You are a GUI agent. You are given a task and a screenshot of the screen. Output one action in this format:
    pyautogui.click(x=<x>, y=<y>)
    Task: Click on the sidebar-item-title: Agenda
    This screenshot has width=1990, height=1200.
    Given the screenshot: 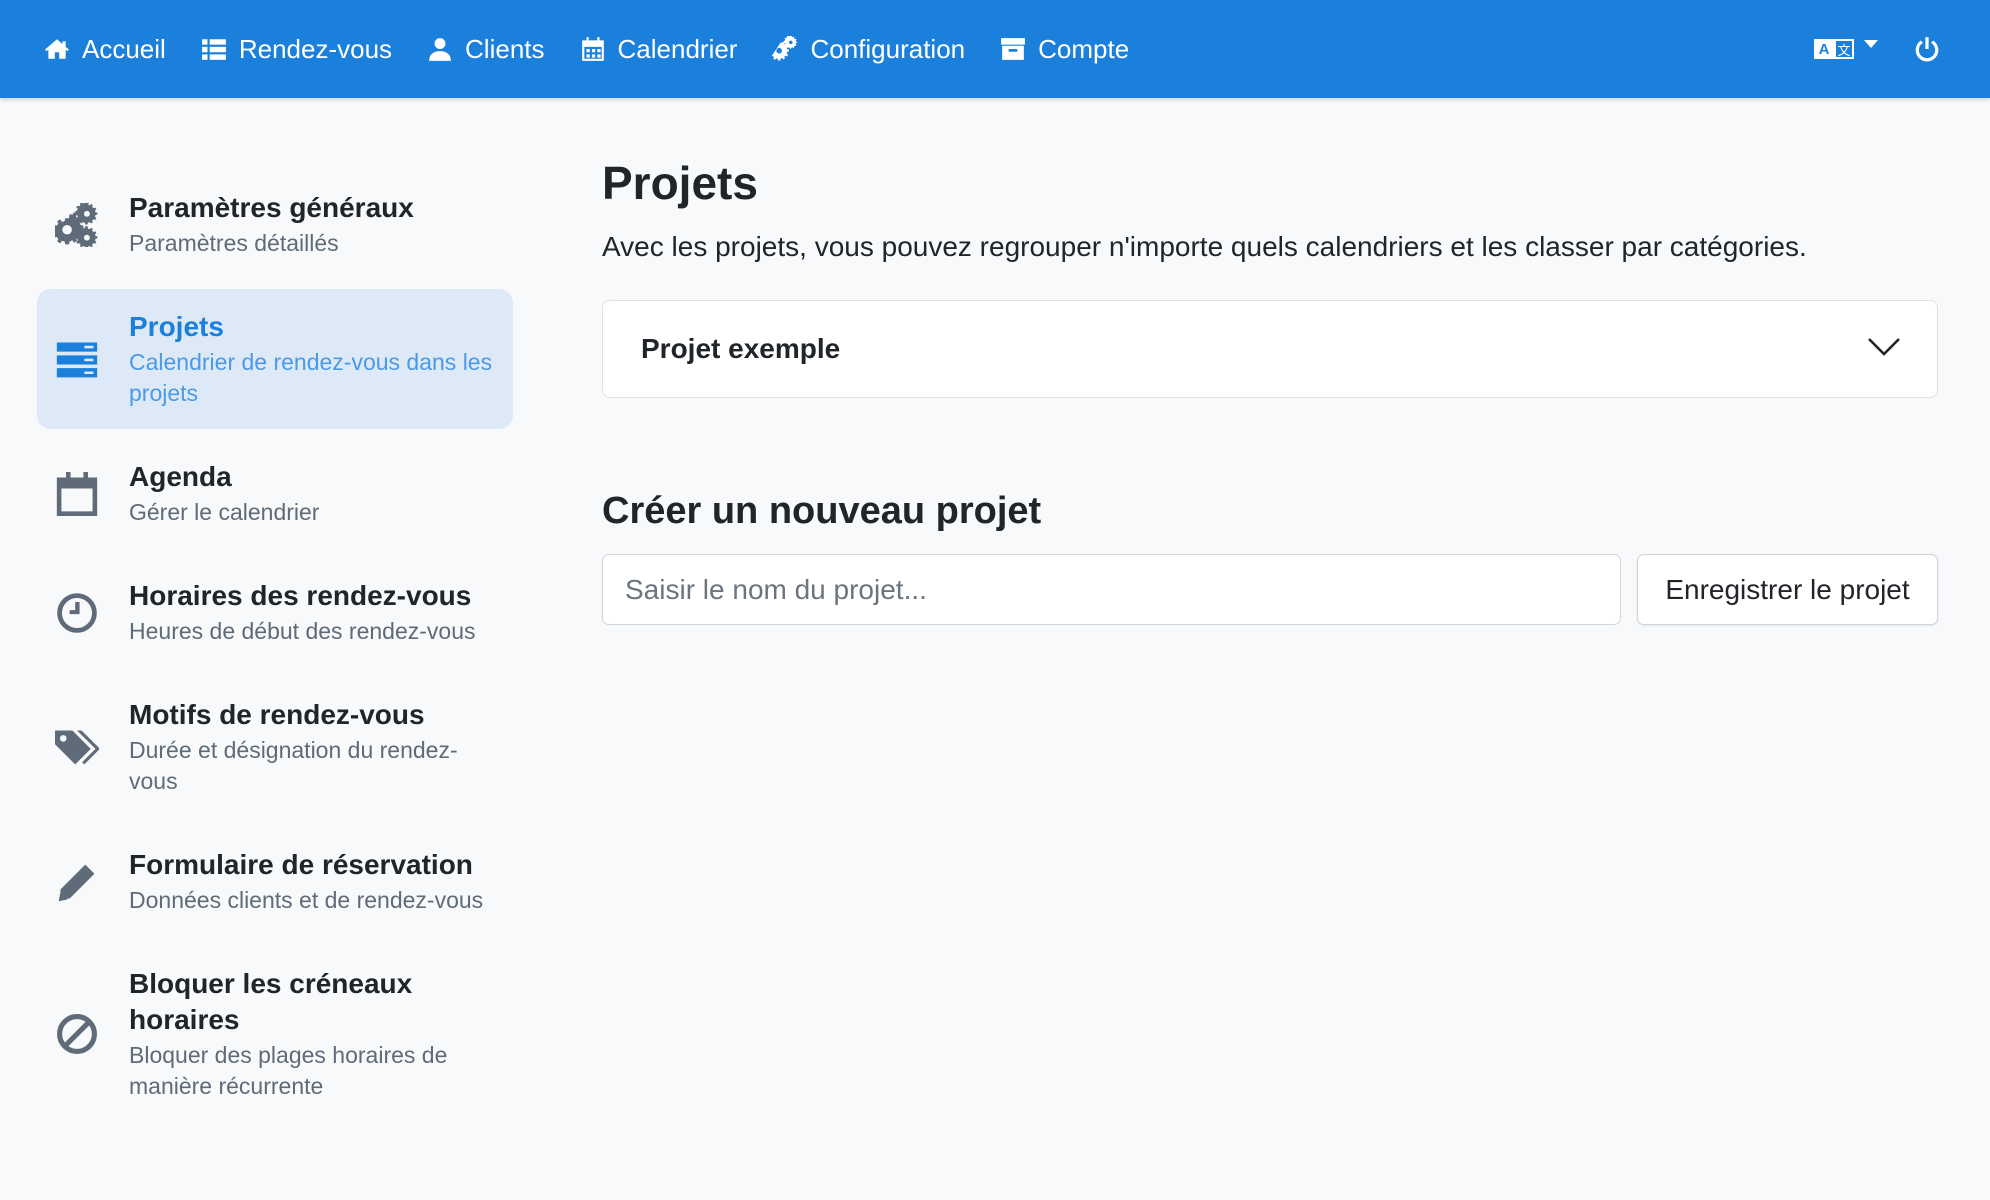 What is the action you would take?
    pyautogui.click(x=180, y=476)
    